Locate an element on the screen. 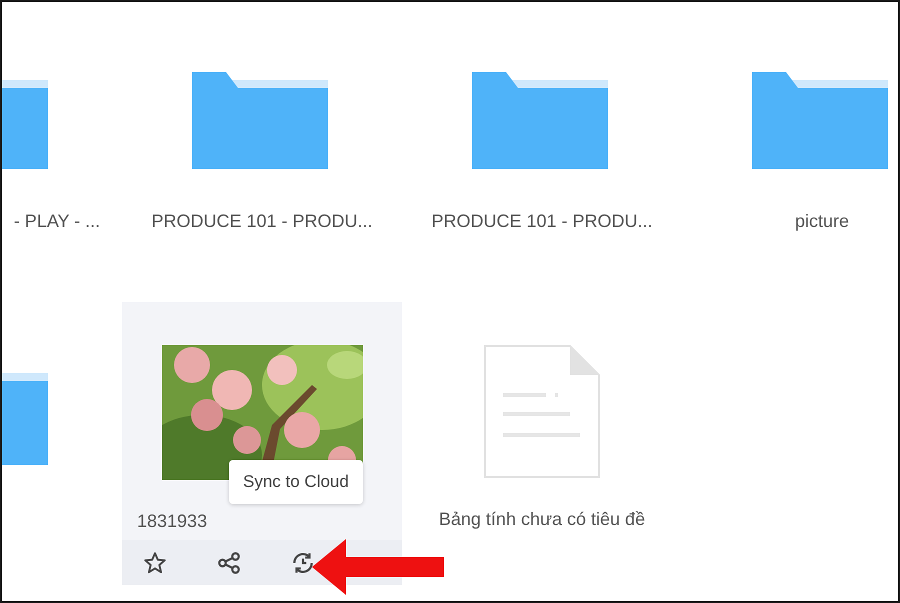 This screenshot has height=603, width=900. document-icon is located at coordinates (542, 411).